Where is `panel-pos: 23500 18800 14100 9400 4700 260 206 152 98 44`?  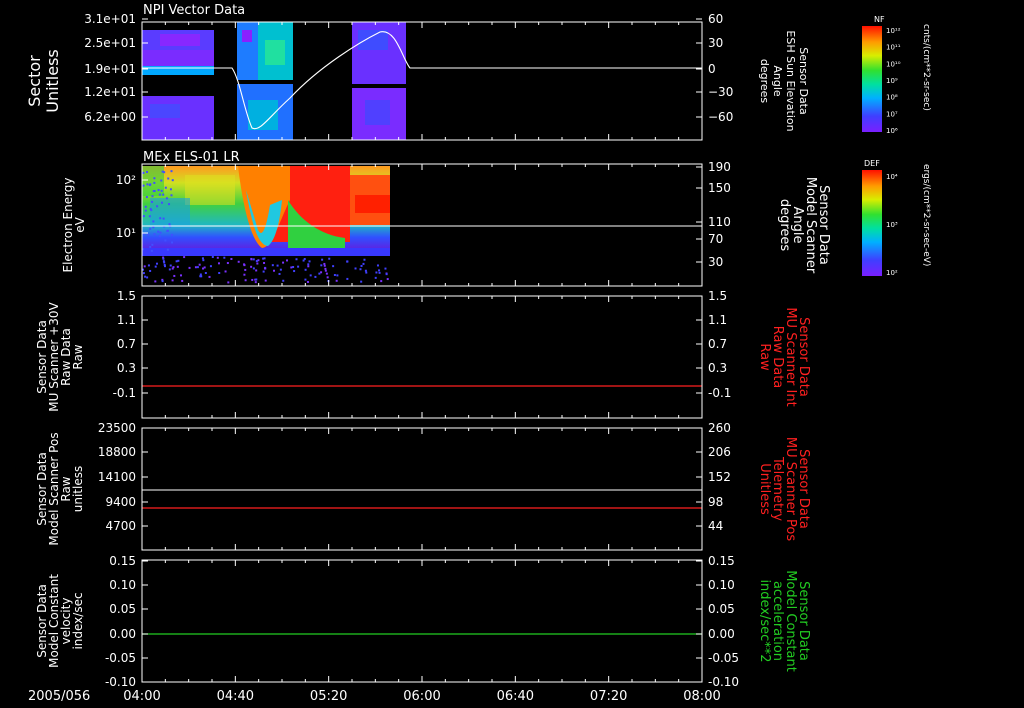 panel-pos: 23500 18800 14100 9400 4700 260 206 152 98 44 is located at coordinates (414, 486).